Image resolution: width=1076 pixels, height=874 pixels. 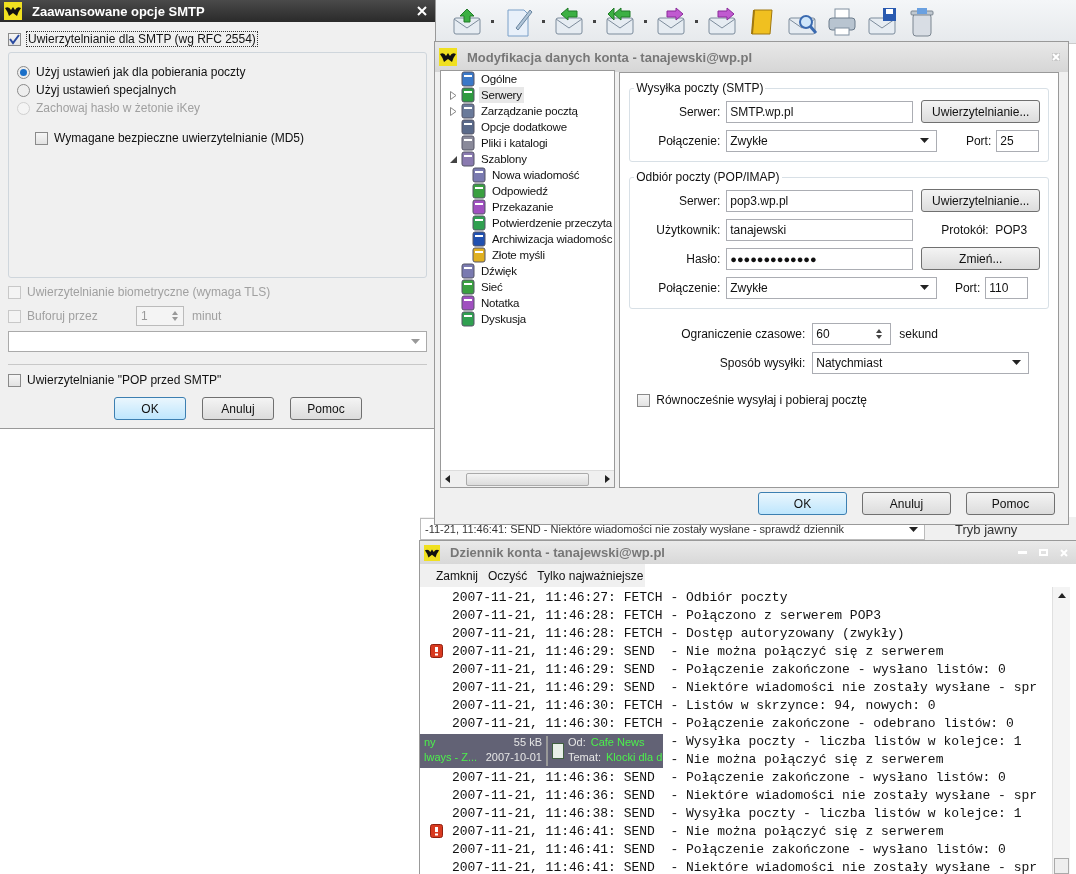 I want to click on password-field: ●●●●●●●●●●●●●, so click(x=820, y=258).